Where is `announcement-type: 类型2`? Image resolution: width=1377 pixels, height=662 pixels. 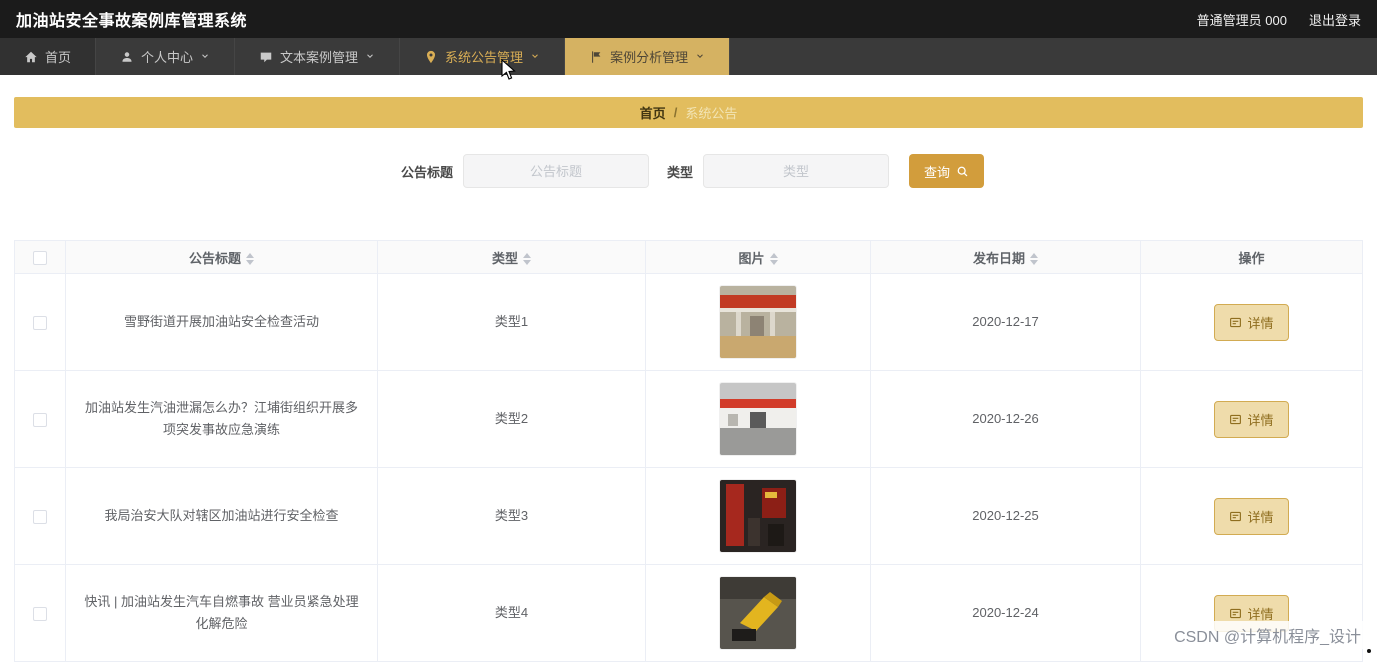 announcement-type: 类型2 is located at coordinates (511, 419).